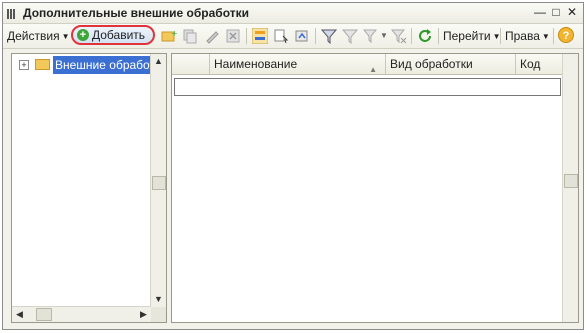 The width and height of the screenshot is (587, 333). What do you see at coordinates (425, 36) in the screenshot?
I see `refresh-icon` at bounding box center [425, 36].